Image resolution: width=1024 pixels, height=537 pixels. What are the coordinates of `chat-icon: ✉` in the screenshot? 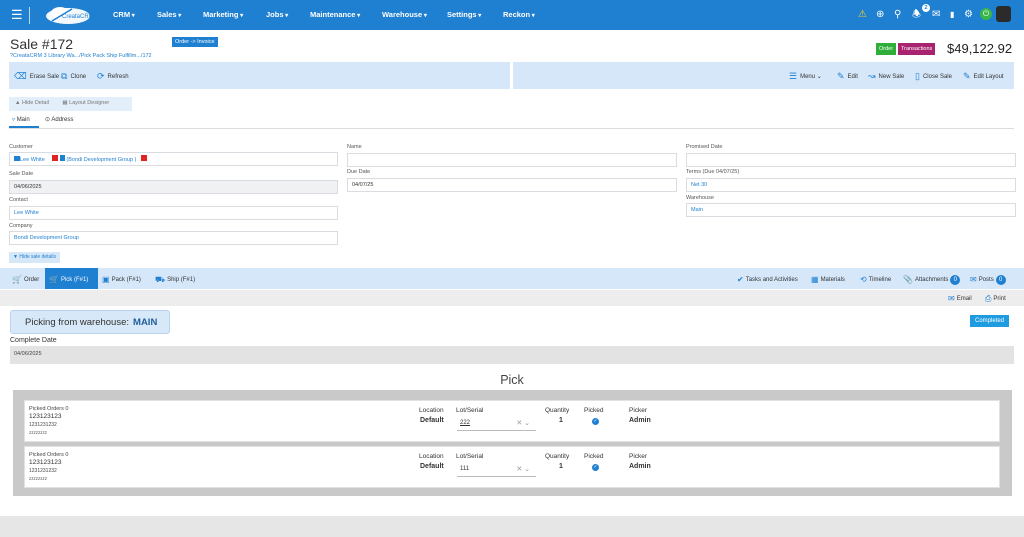 It's located at (936, 14).